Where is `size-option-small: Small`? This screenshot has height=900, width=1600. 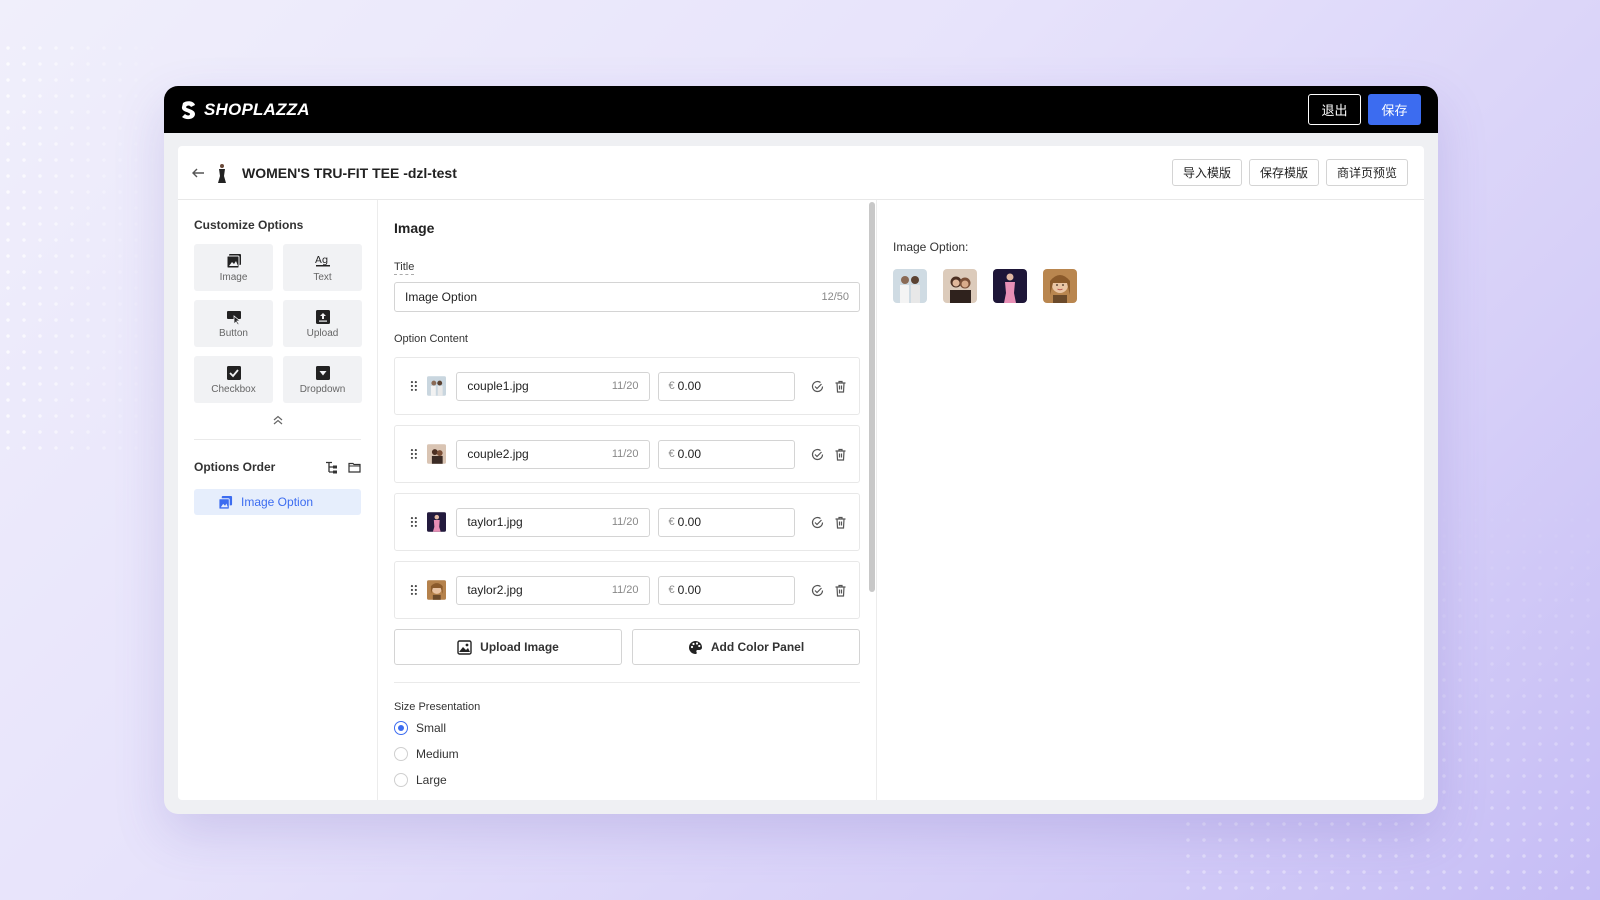
size-option-small: Small is located at coordinates (627, 728).